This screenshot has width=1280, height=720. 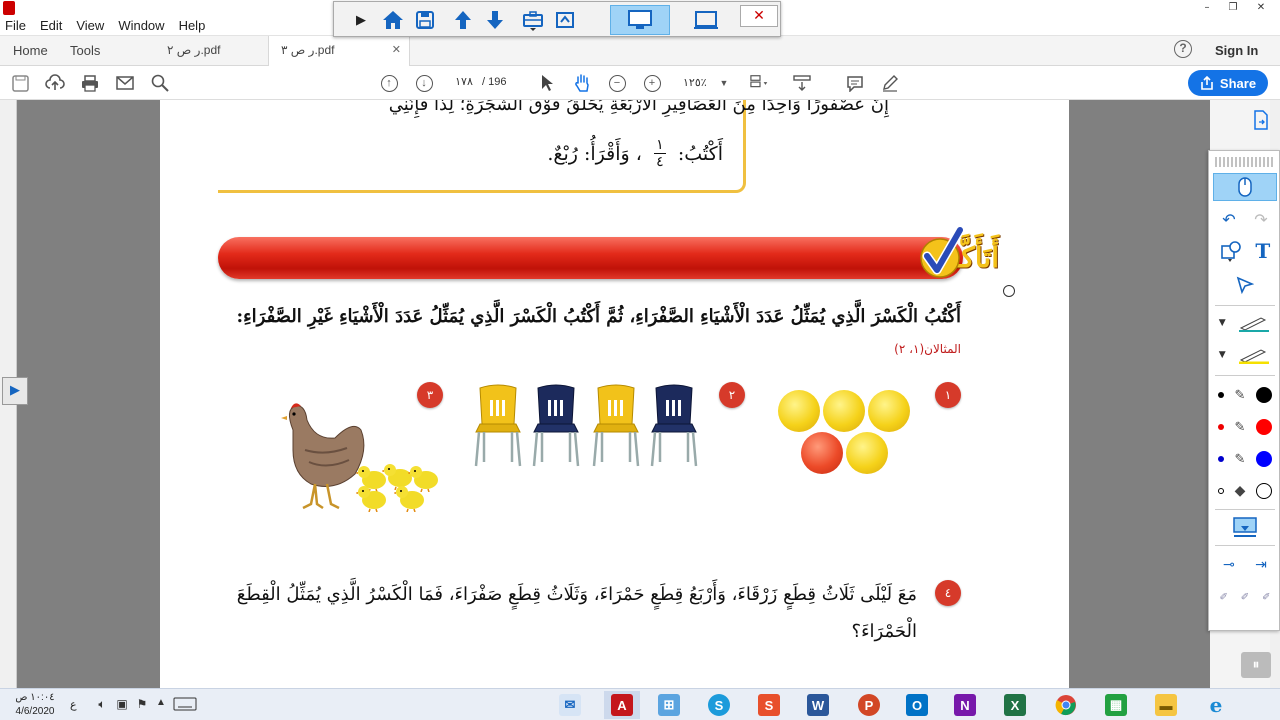 What do you see at coordinates (724, 83) in the screenshot?
I see `zoom-dropdown-icon: ▼` at bounding box center [724, 83].